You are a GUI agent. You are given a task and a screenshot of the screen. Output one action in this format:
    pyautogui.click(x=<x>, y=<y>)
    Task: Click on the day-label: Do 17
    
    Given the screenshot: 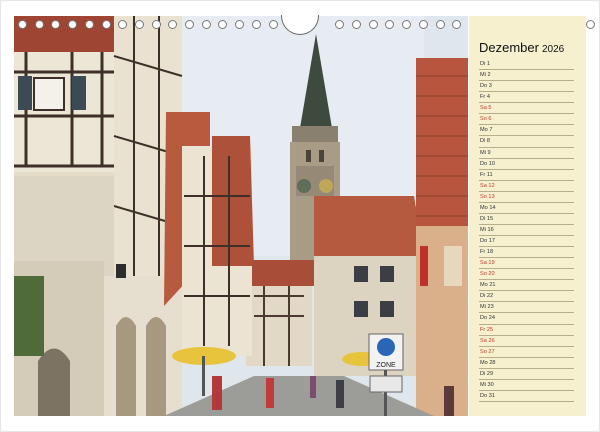 What is the action you would take?
    pyautogui.click(x=487, y=241)
    